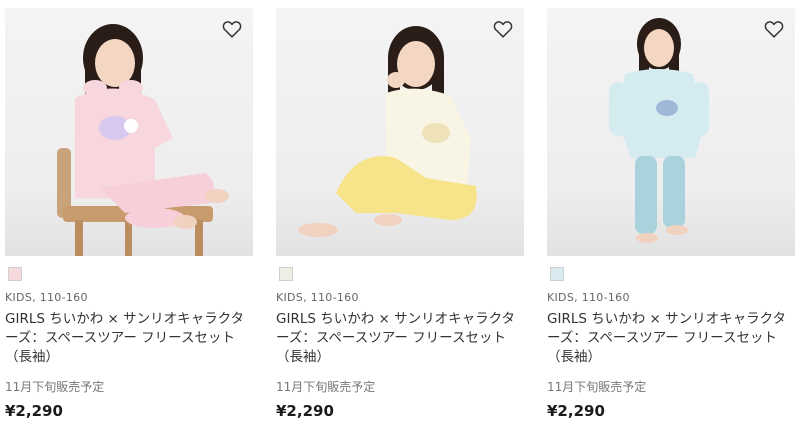 This screenshot has width=800, height=432. What do you see at coordinates (659, 130) in the screenshot?
I see `girl-standing-illustration` at bounding box center [659, 130].